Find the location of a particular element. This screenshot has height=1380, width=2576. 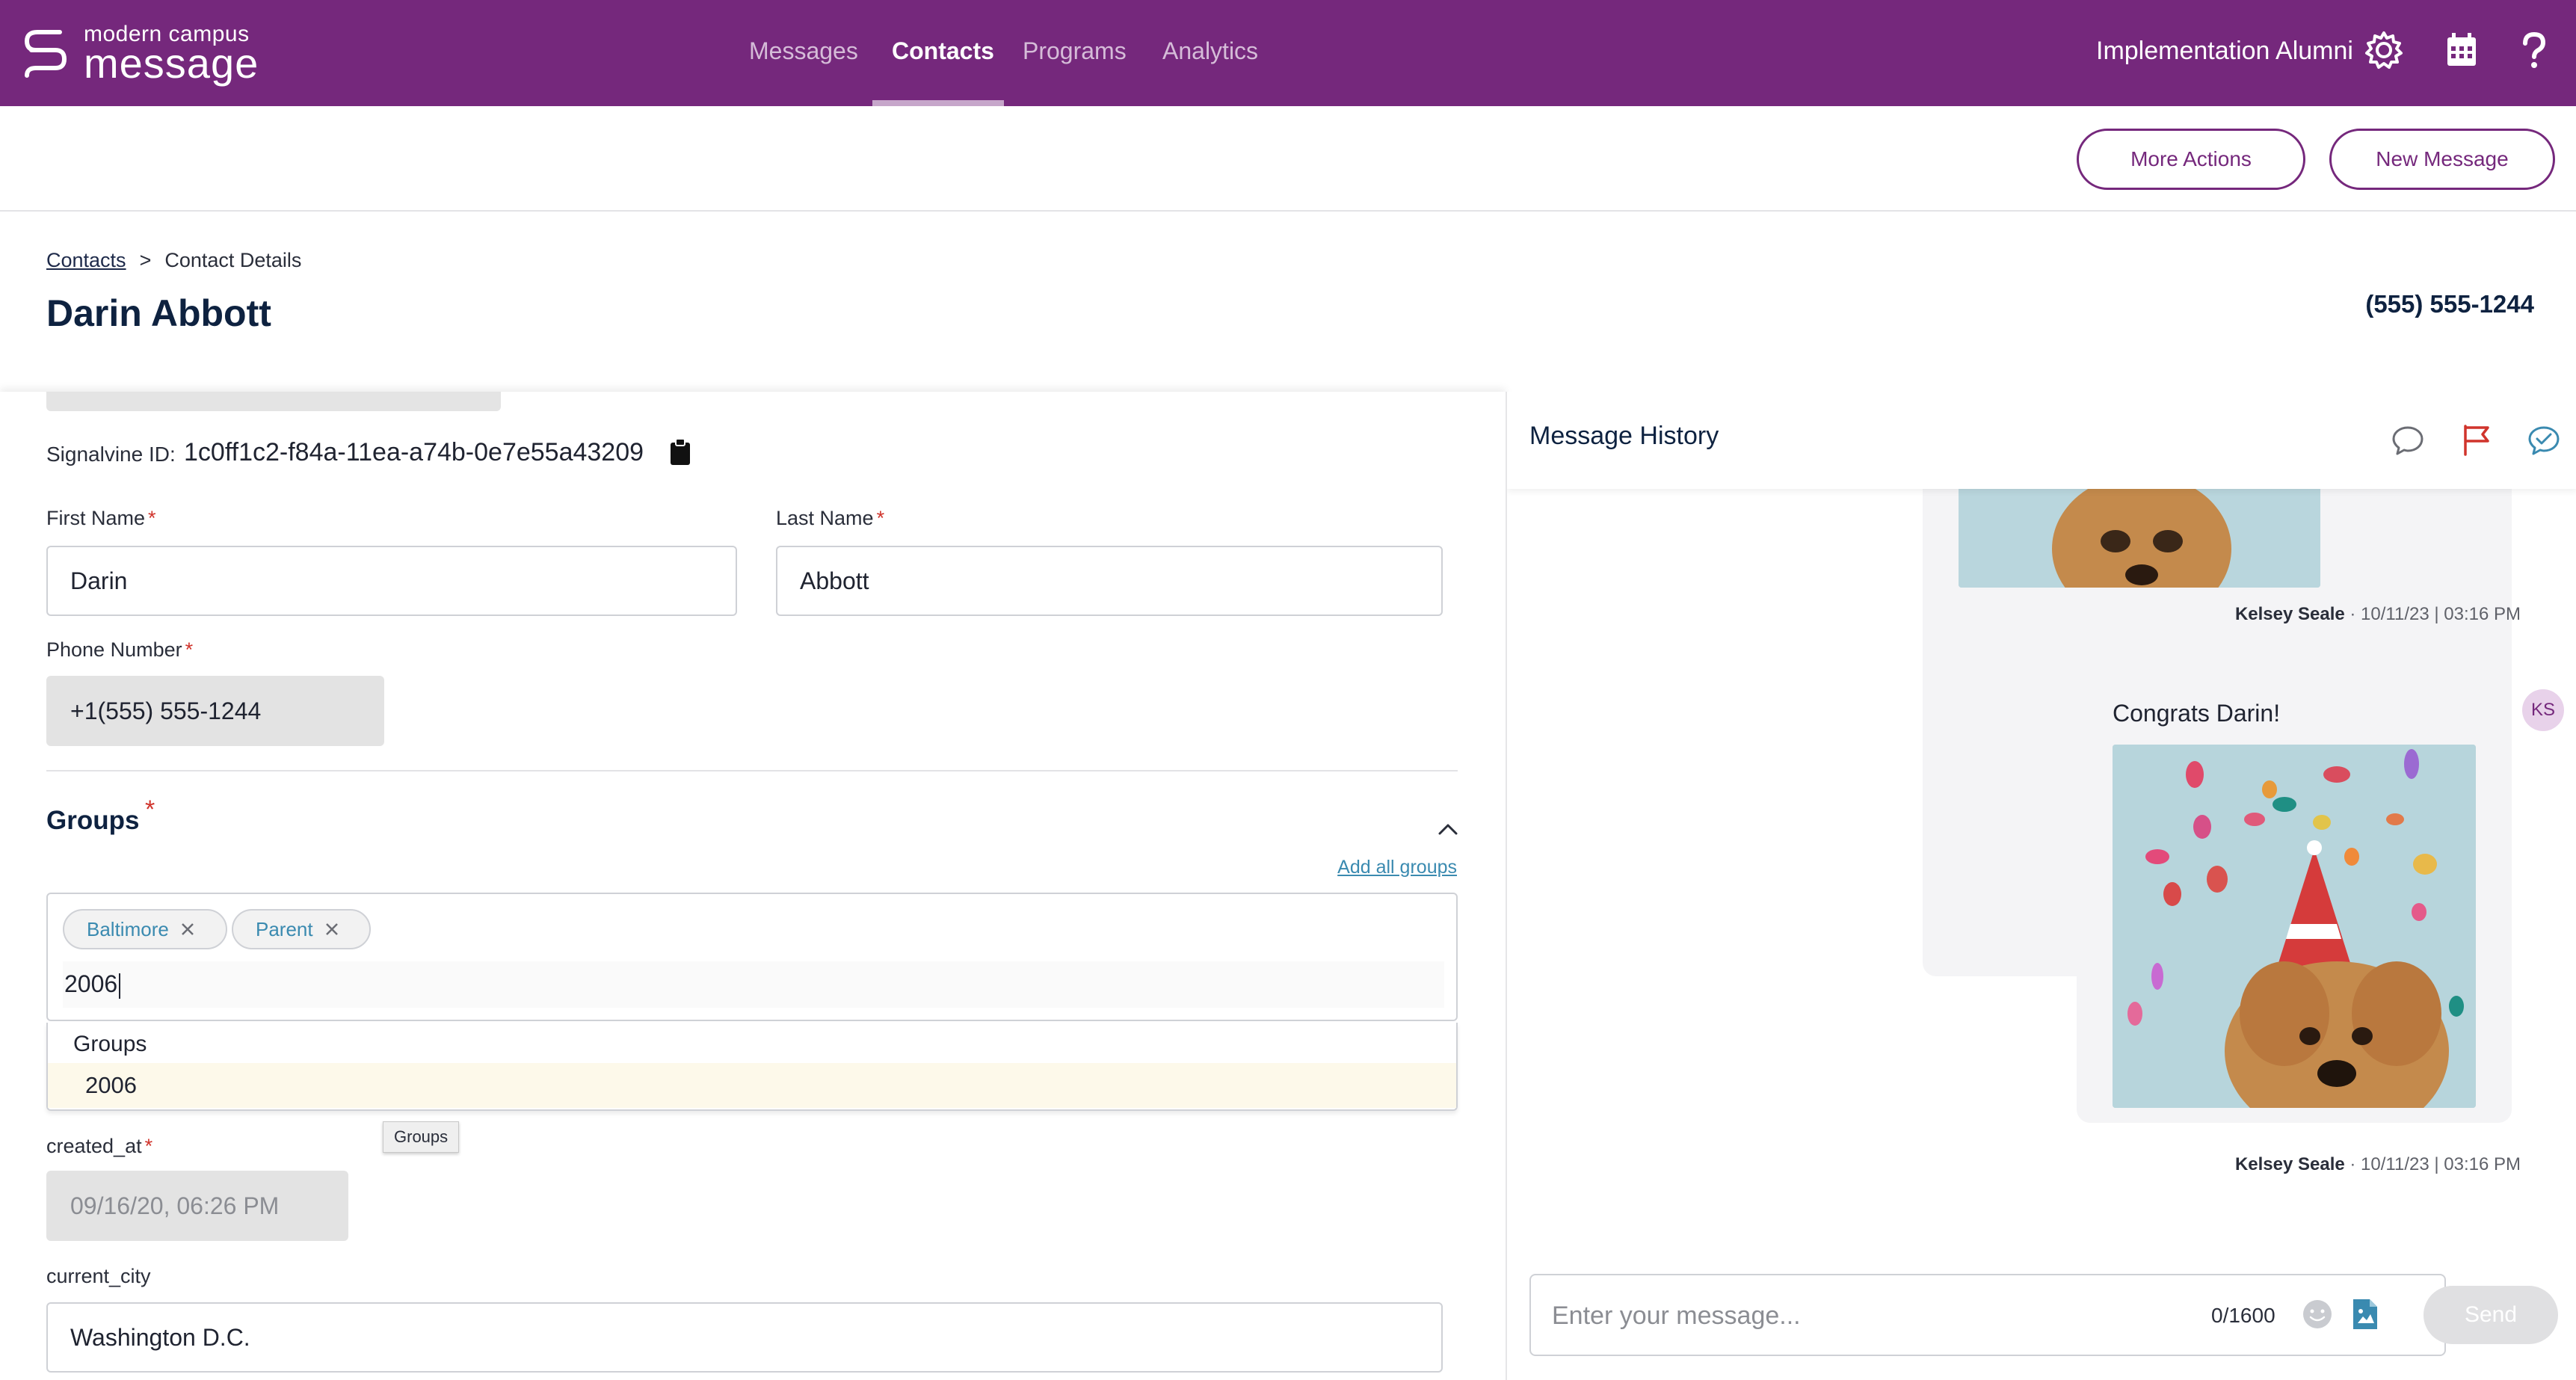

current-city-label: current_city is located at coordinates (98, 1276).